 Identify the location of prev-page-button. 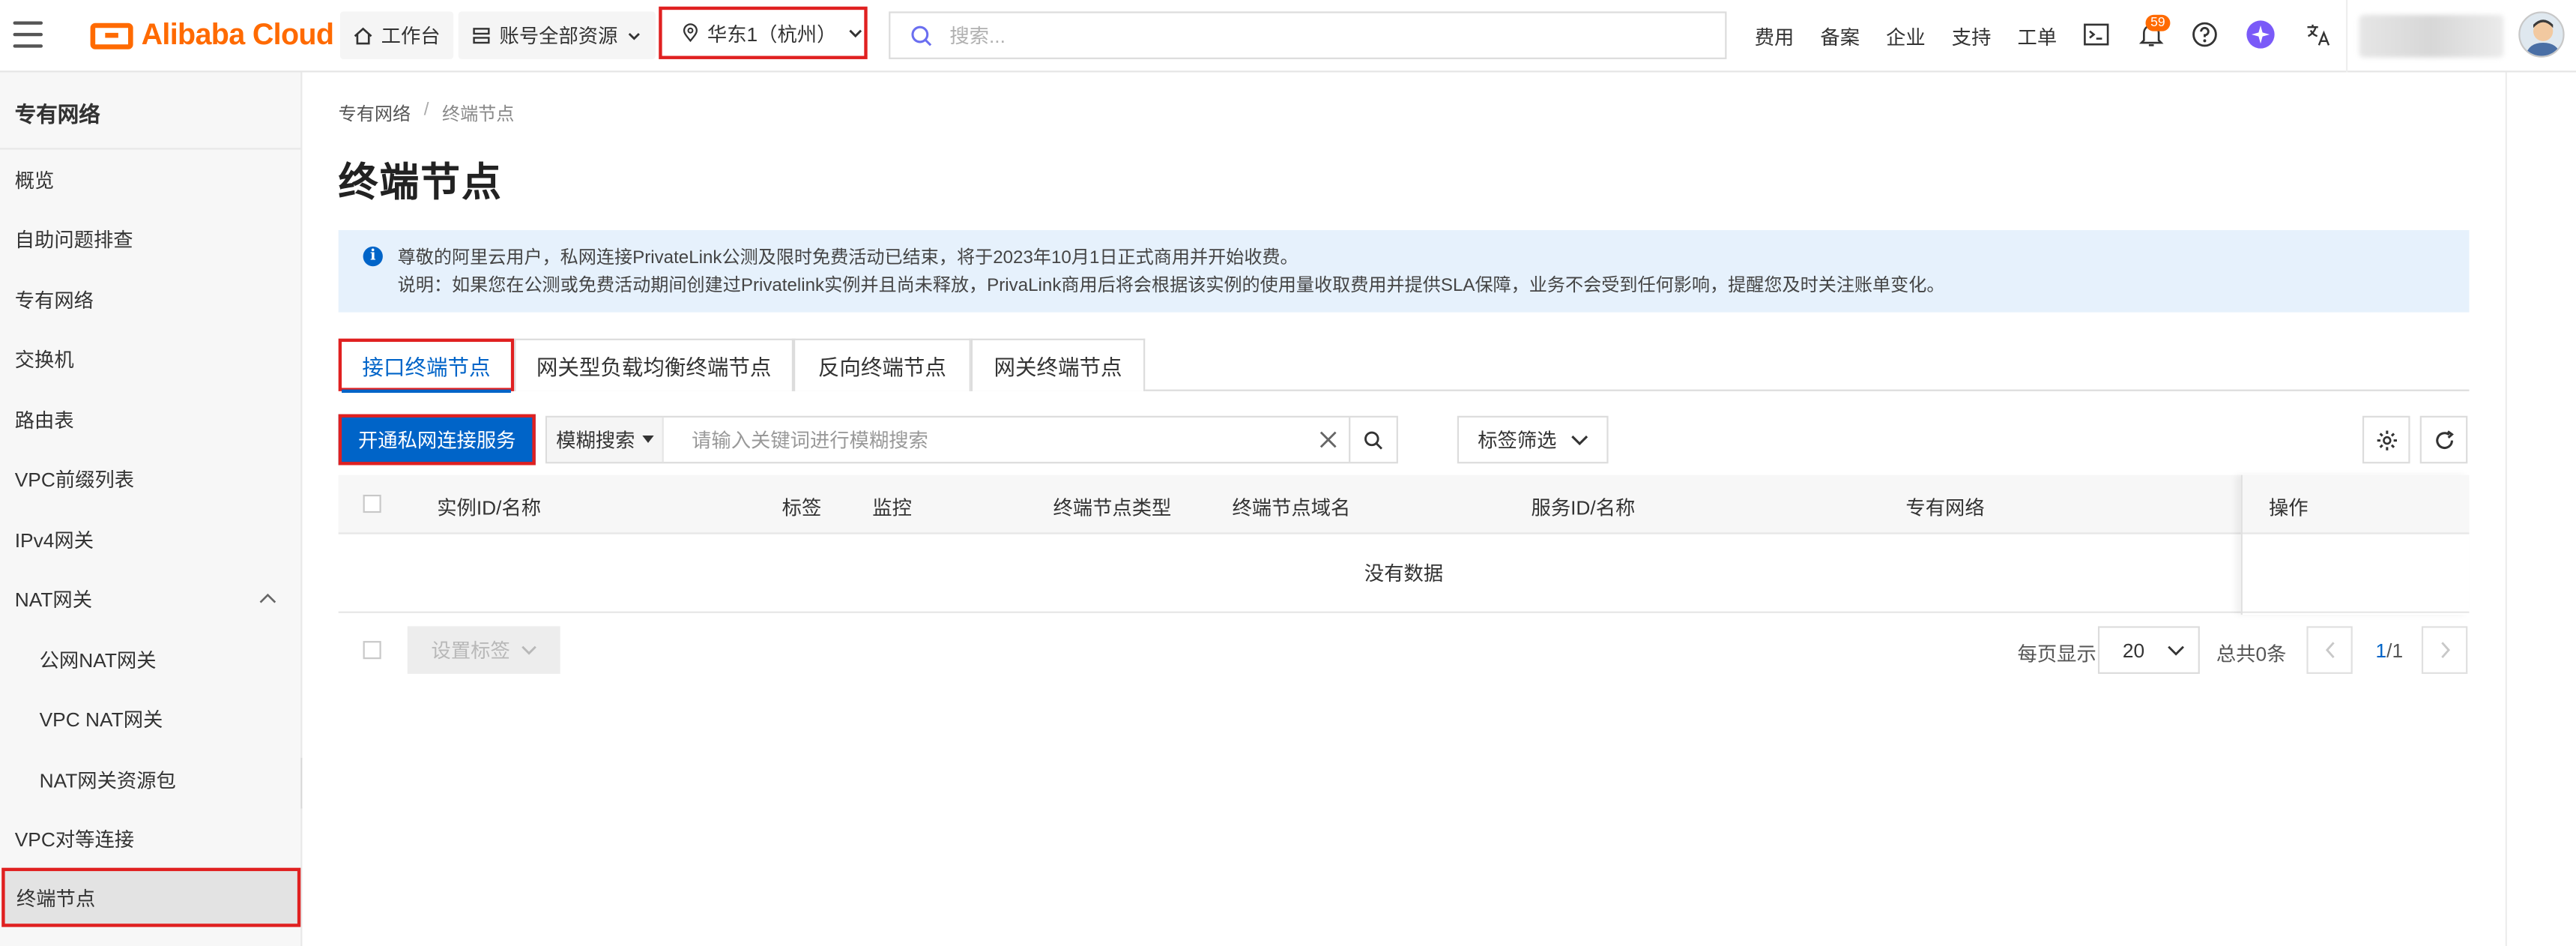
(2329, 650).